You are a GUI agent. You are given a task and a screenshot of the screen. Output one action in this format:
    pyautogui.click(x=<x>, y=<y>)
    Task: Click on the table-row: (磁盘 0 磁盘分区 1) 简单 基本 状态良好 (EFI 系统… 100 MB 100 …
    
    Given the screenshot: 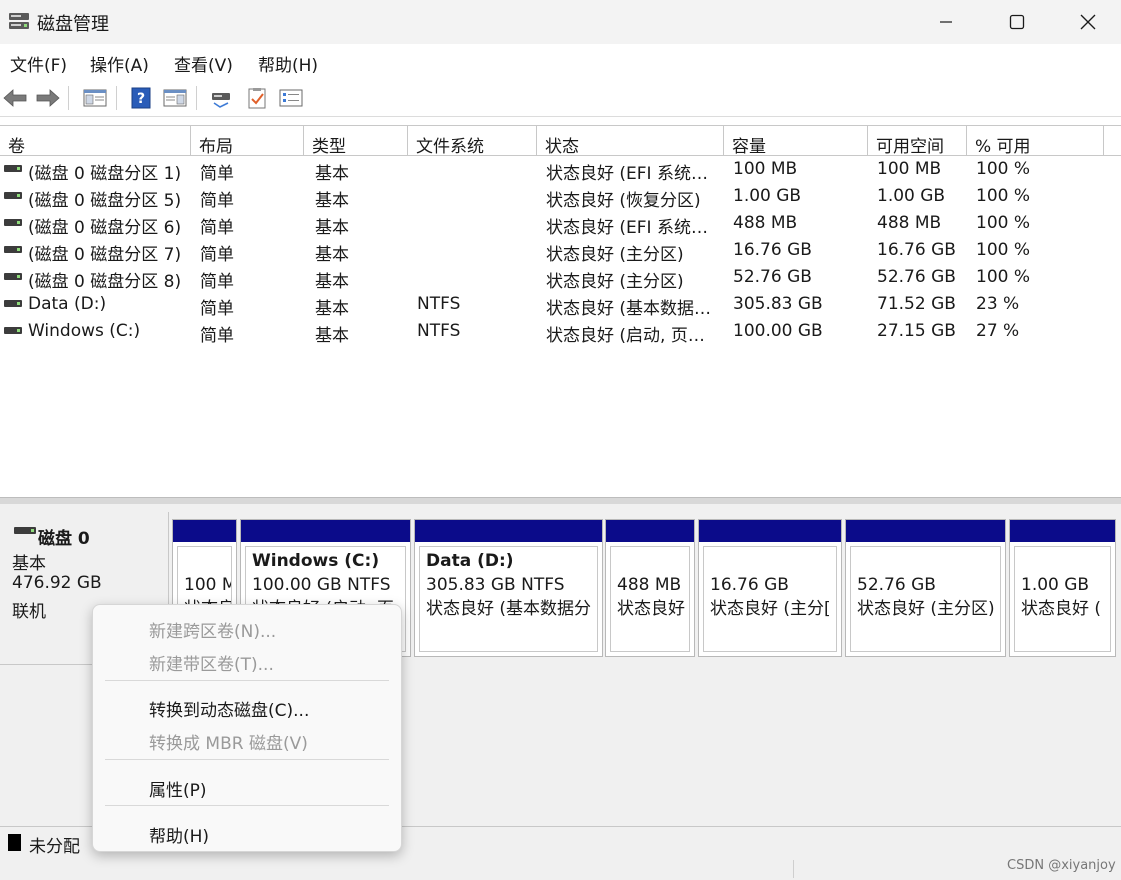 What is the action you would take?
    pyautogui.click(x=560, y=170)
    